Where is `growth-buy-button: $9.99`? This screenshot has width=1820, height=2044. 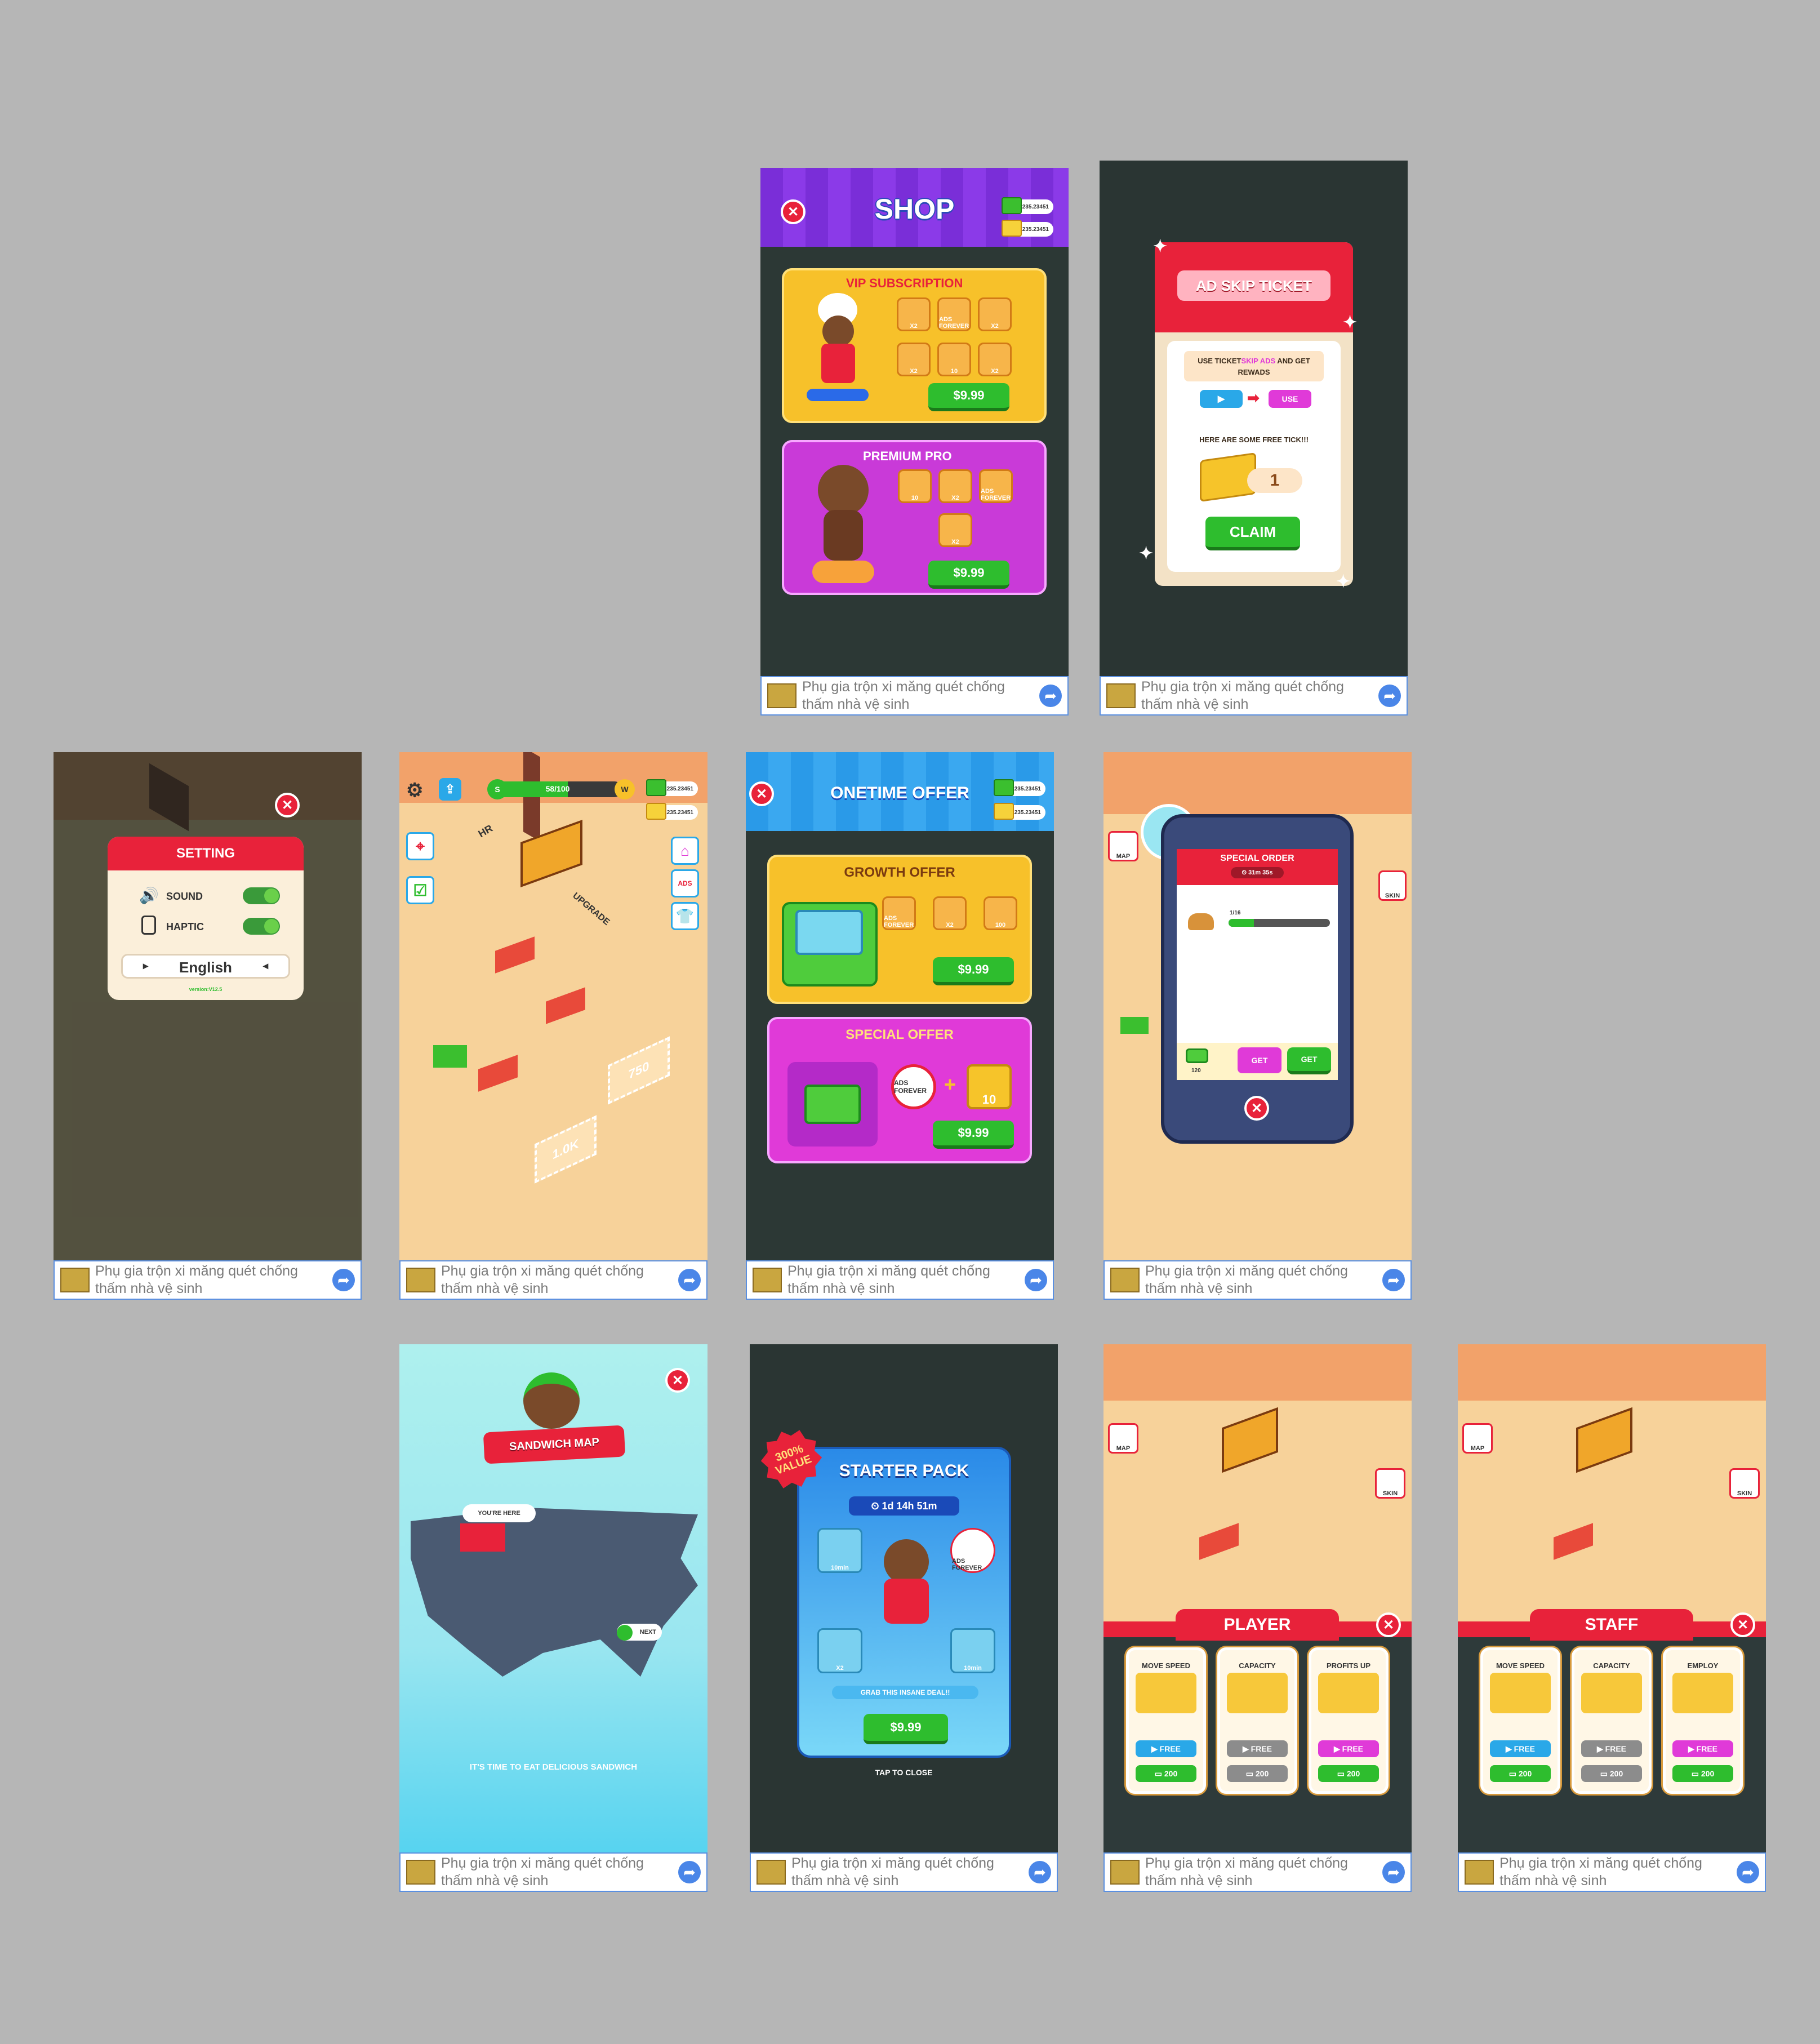
growth-buy-button: $9.99 is located at coordinates (973, 971).